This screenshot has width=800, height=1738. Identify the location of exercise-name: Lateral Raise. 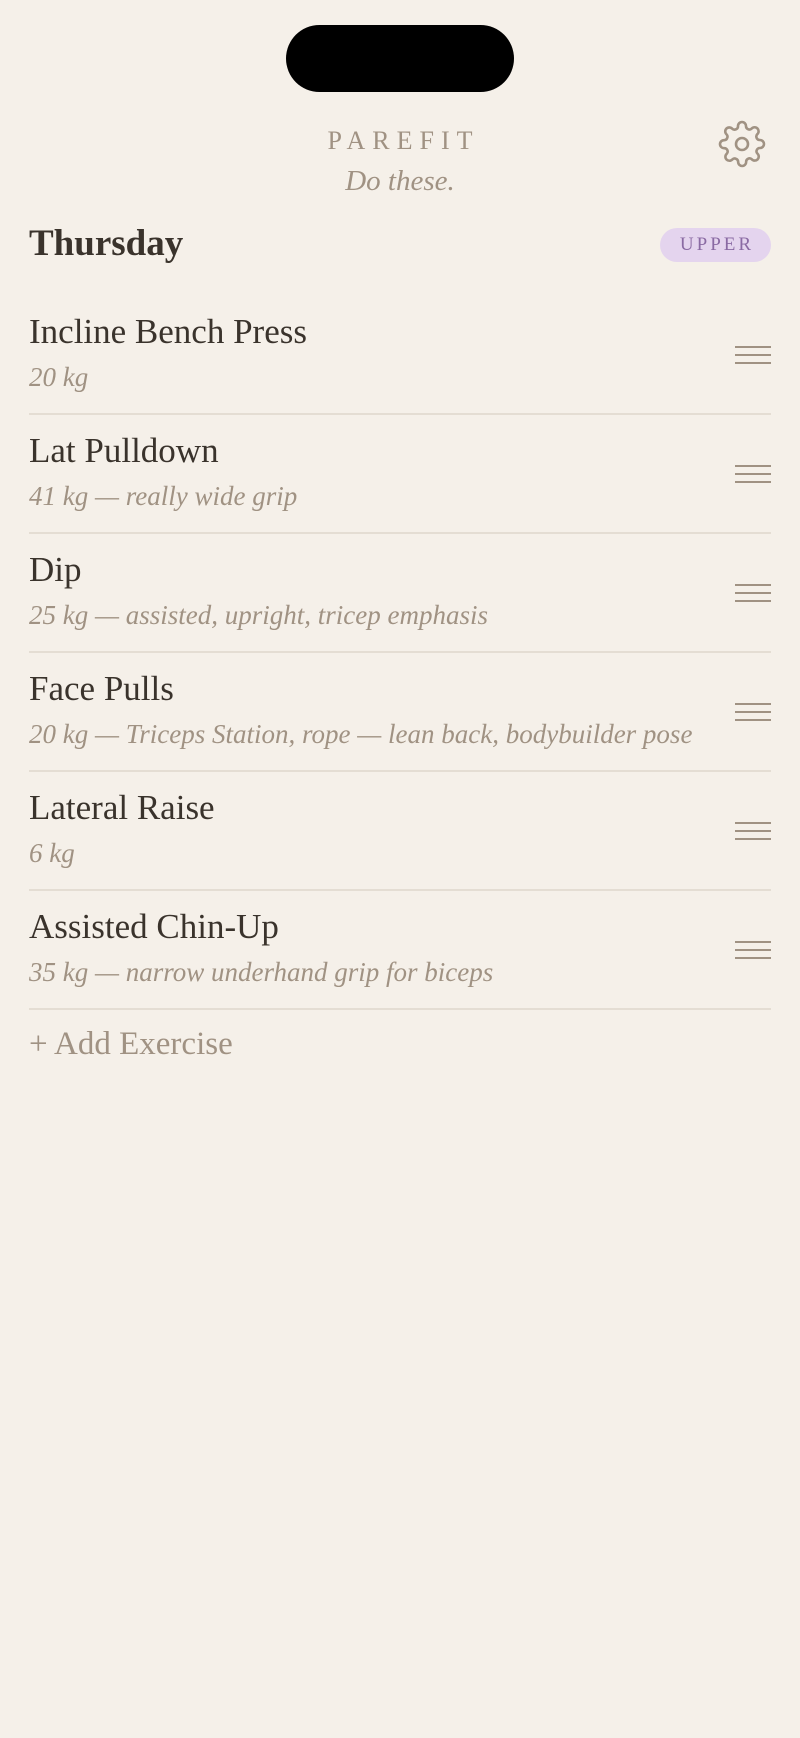
(122, 807).